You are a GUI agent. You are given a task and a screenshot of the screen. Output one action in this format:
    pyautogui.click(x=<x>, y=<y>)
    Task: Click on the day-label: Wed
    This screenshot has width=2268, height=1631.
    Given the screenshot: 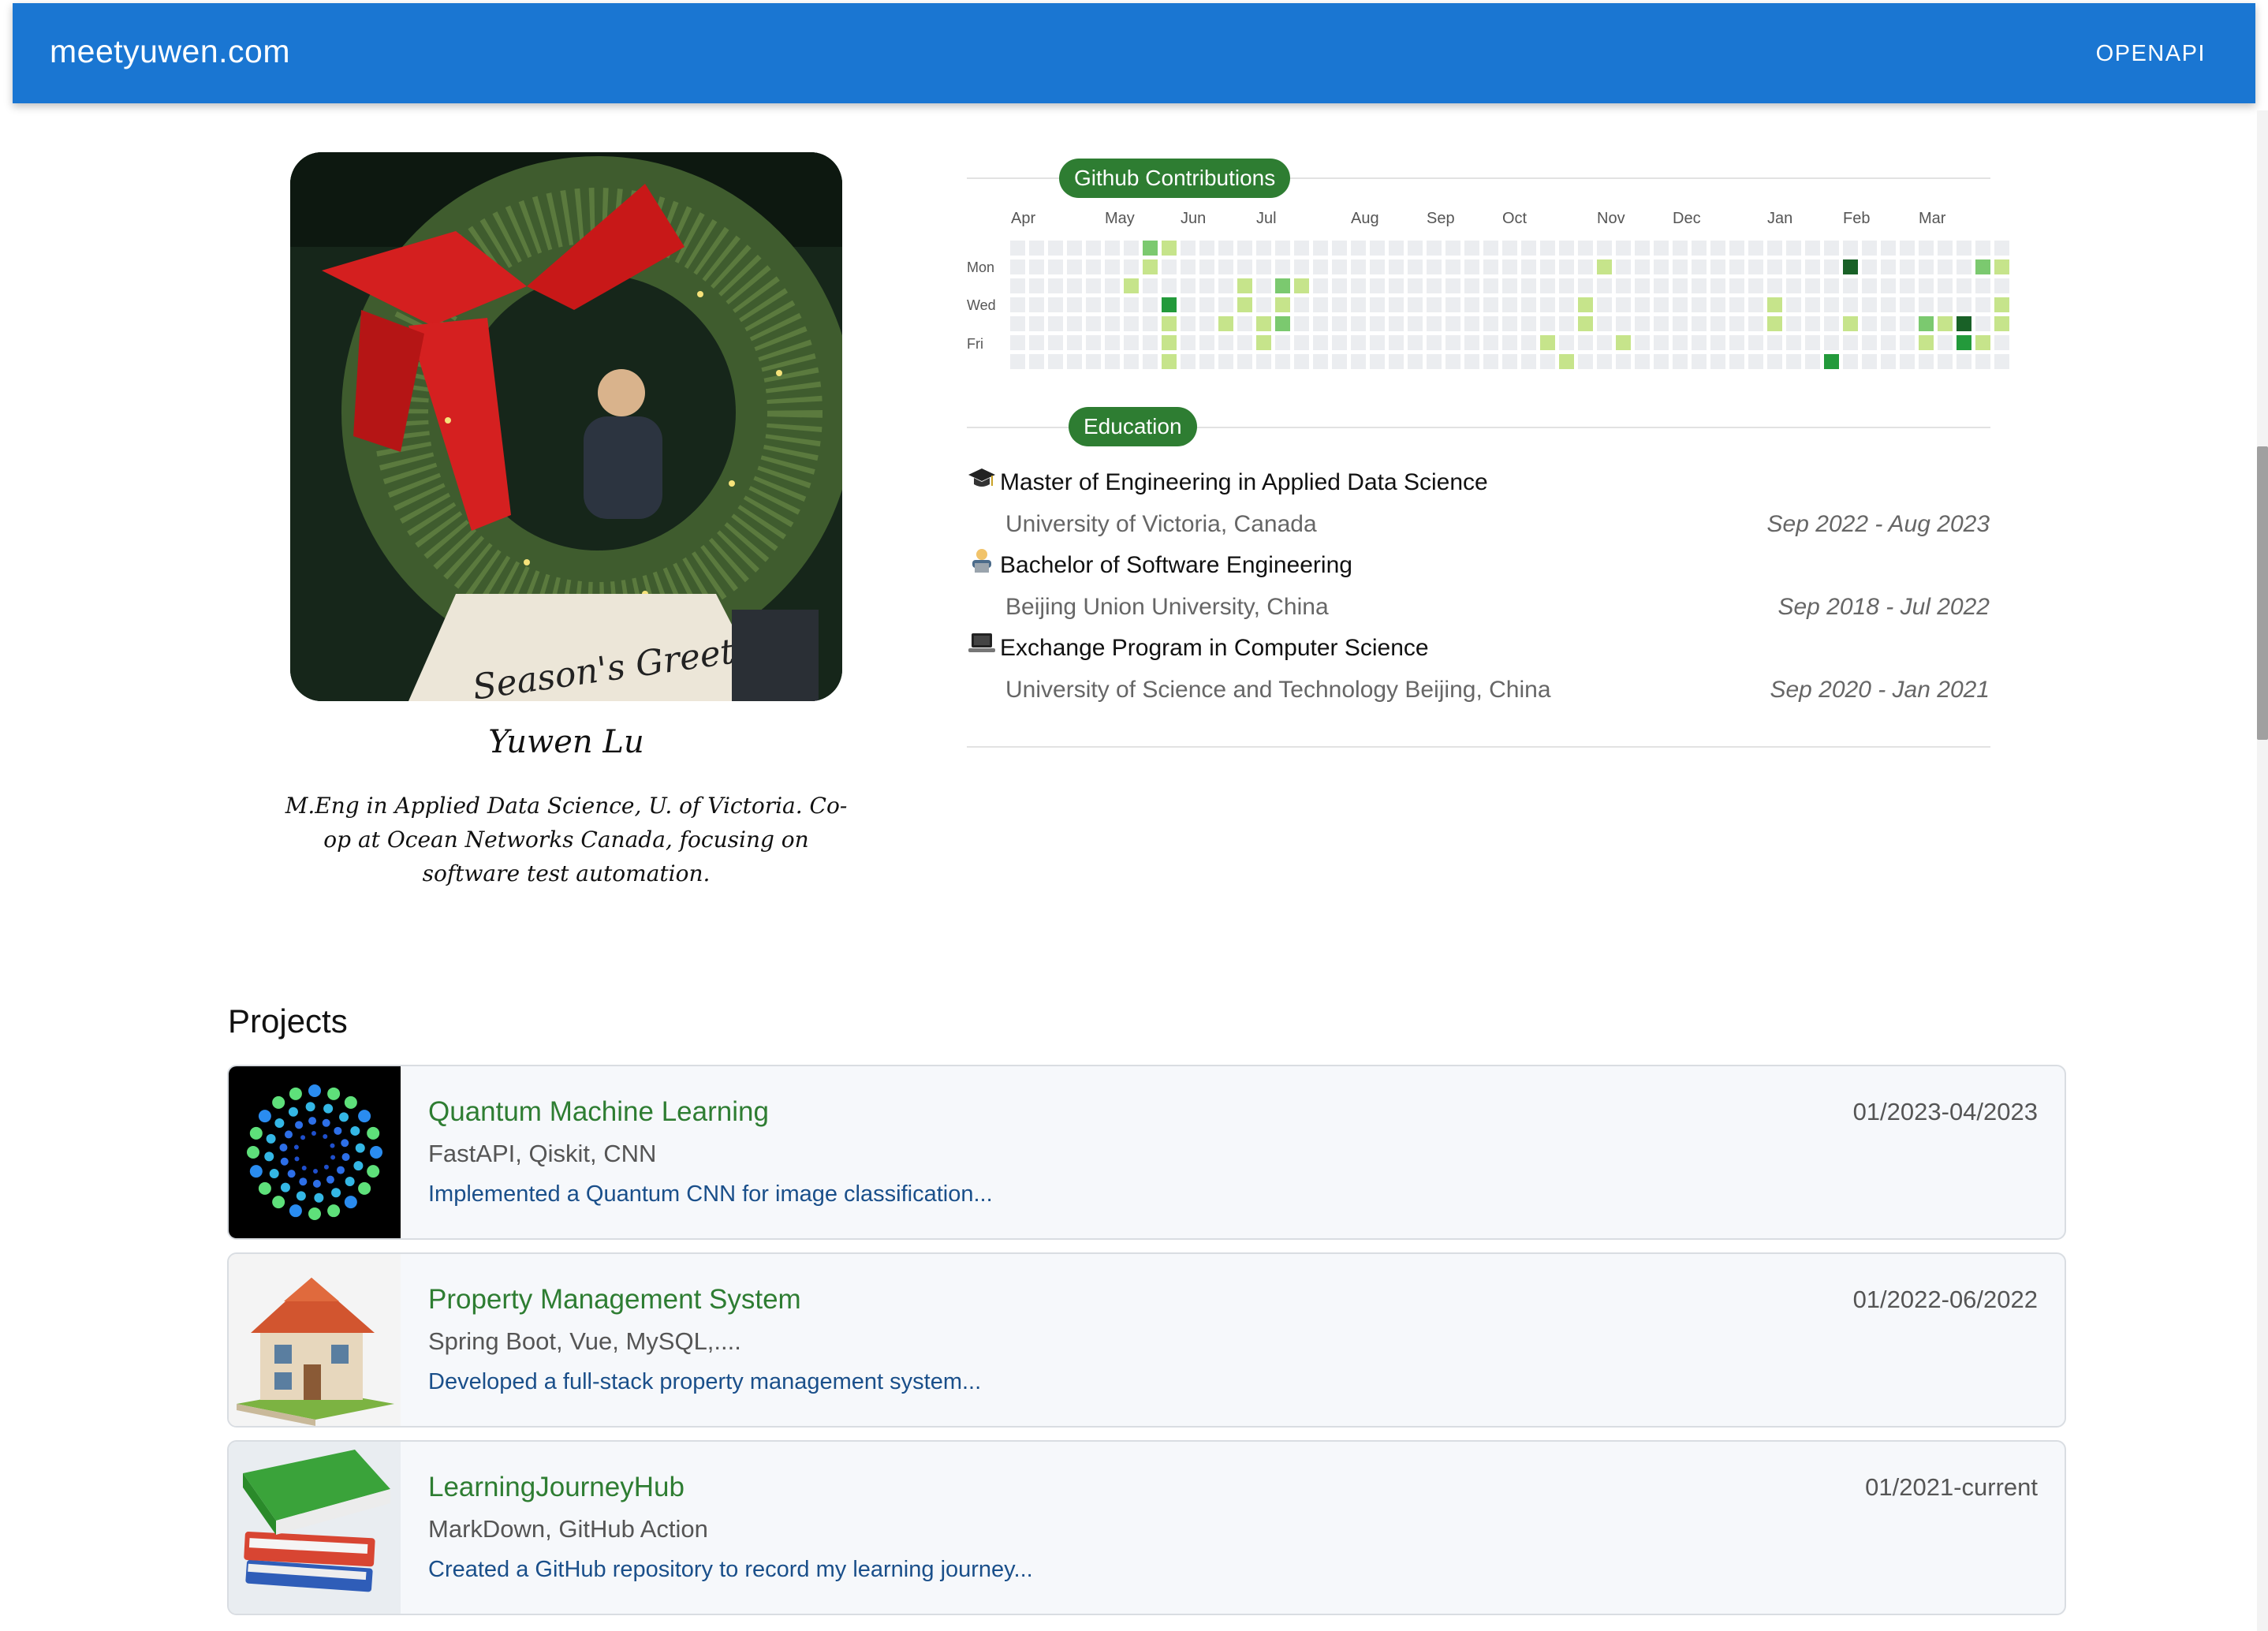 What is the action you would take?
    pyautogui.click(x=981, y=305)
    